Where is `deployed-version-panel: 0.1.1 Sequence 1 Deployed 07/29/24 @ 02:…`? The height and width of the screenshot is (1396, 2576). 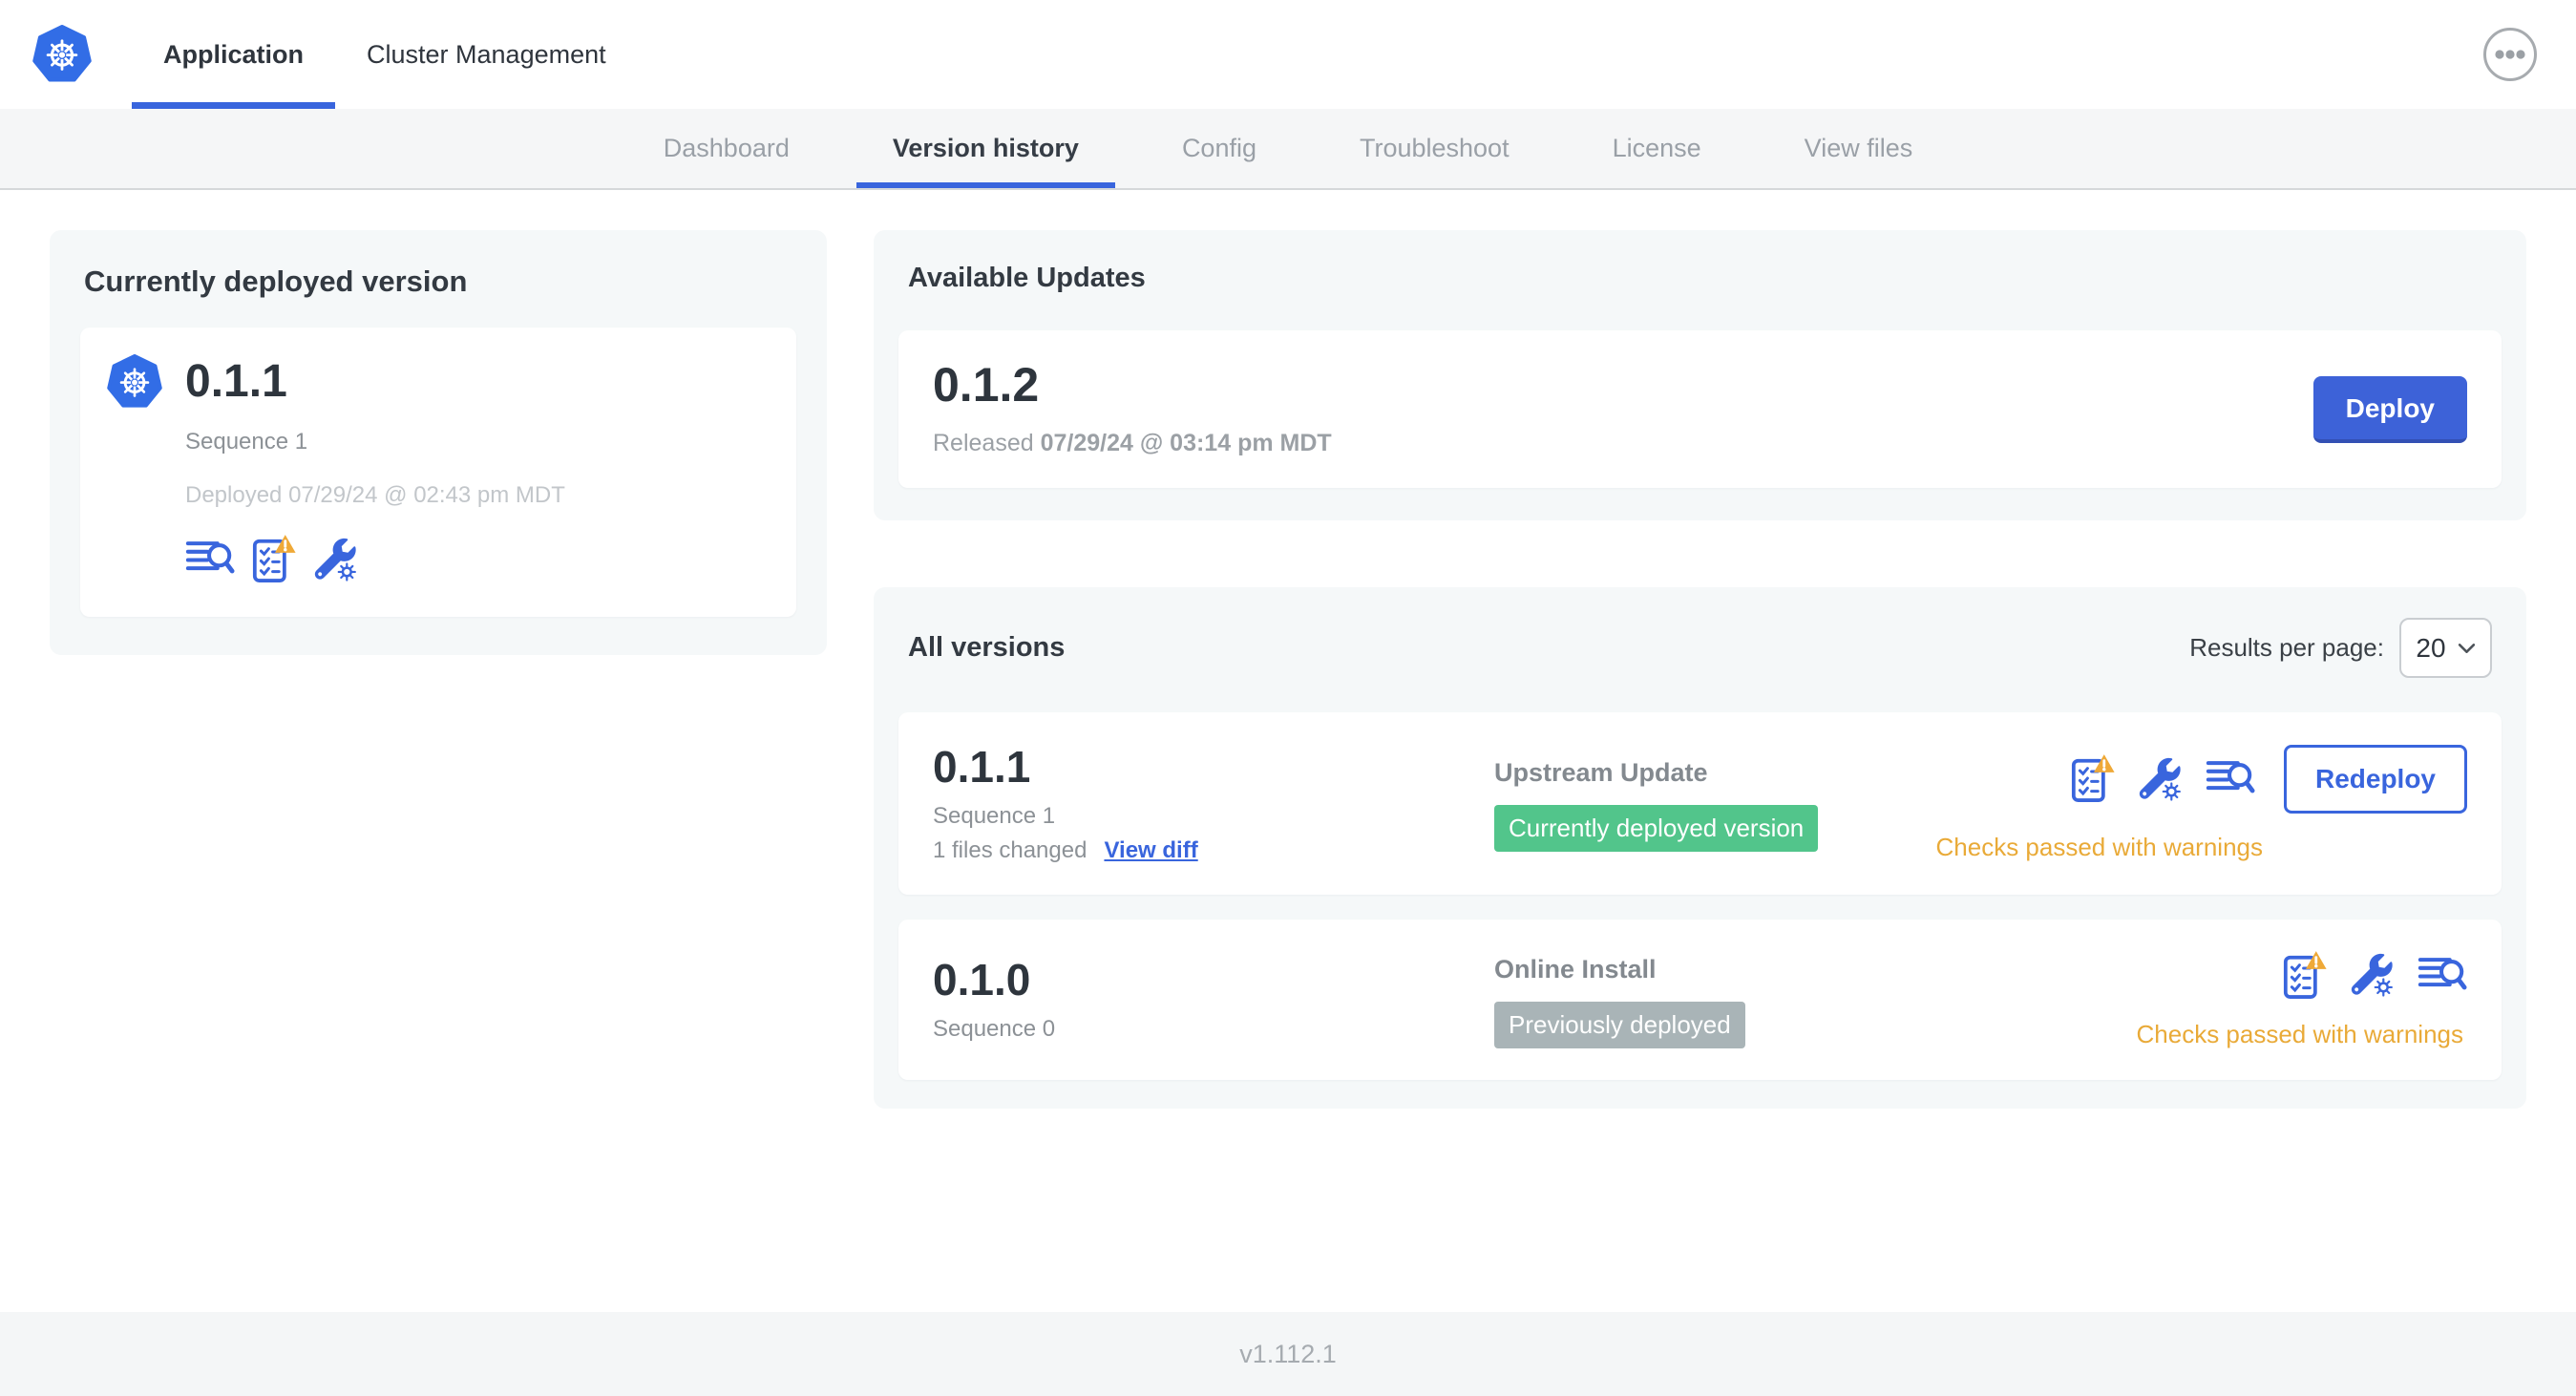
deployed-version-panel: 0.1.1 Sequence 1 Deployed 07/29/24 @ 02:… is located at coordinates (438, 472).